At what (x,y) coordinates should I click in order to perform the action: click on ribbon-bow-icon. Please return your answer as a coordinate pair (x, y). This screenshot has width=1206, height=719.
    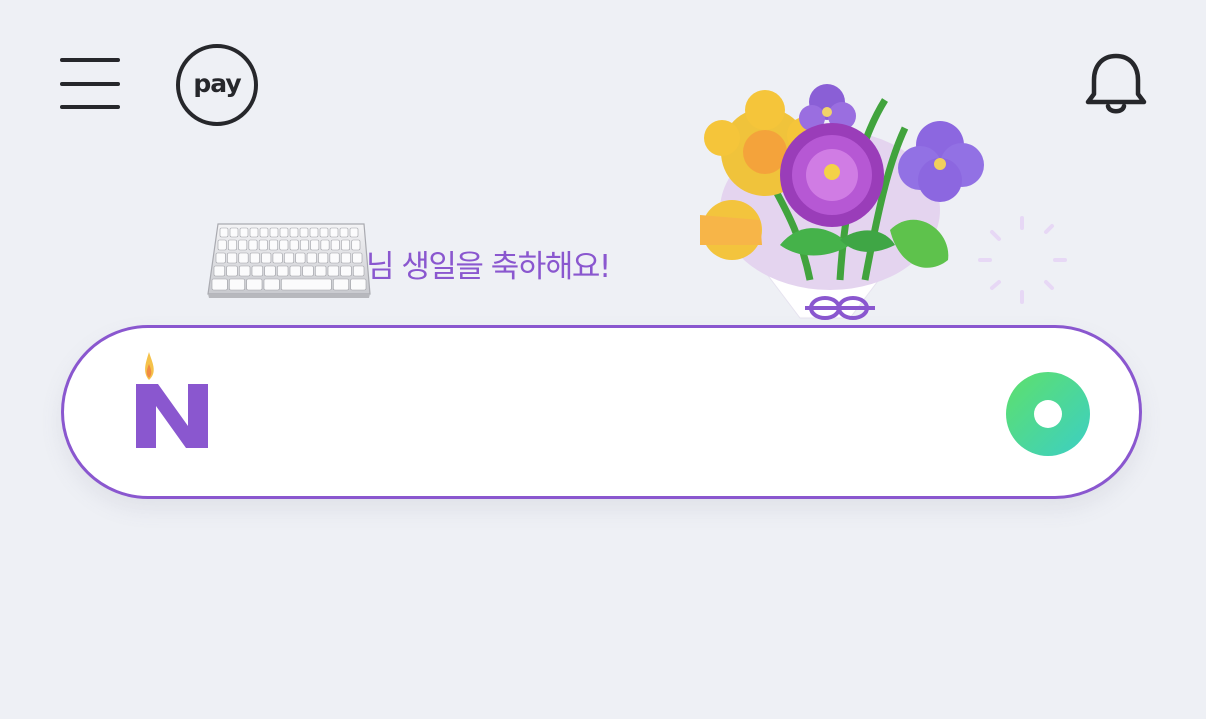
    Looking at the image, I should click on (840, 308).